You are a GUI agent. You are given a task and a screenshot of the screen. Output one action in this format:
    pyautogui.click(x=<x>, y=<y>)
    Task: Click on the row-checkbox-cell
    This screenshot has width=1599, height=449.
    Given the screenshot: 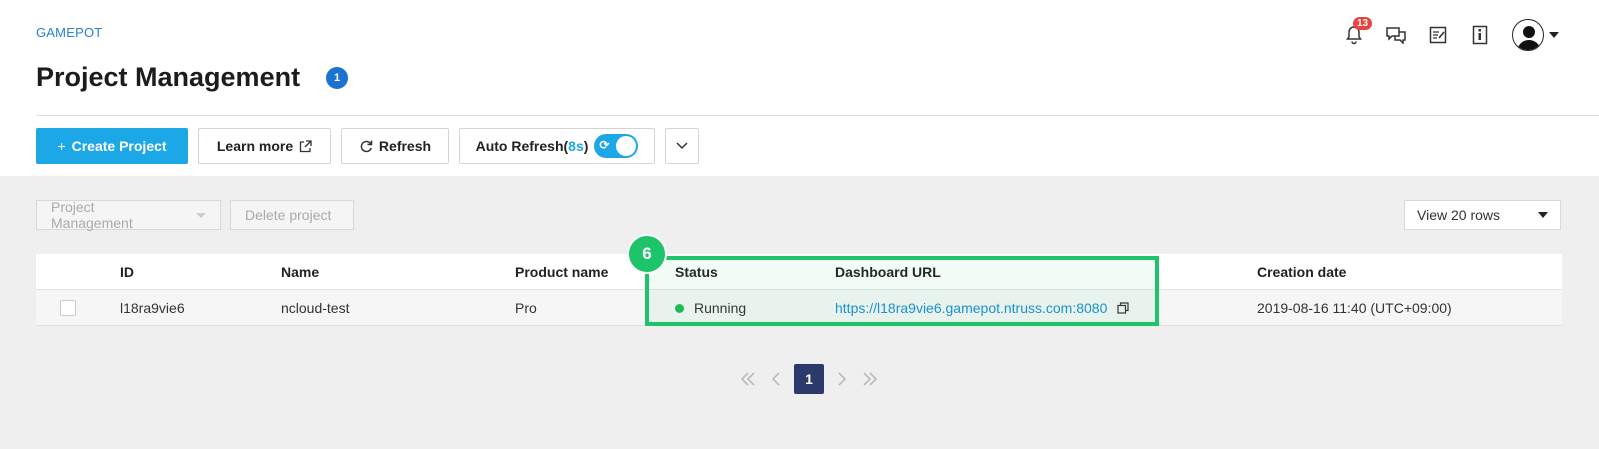 What is the action you would take?
    pyautogui.click(x=68, y=308)
    